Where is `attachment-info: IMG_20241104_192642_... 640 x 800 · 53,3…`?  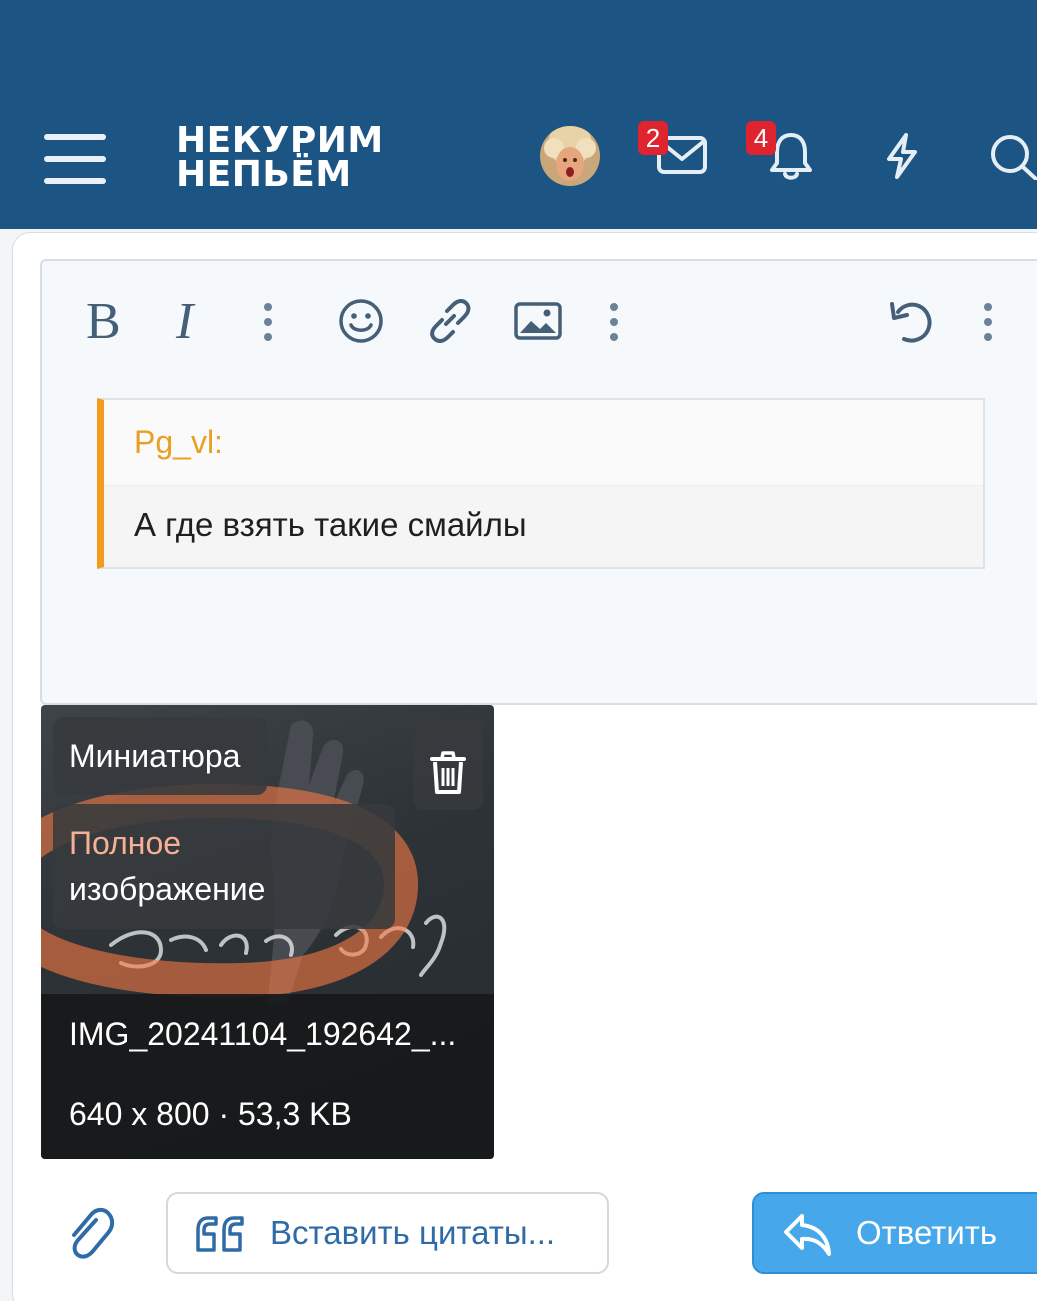 attachment-info: IMG_20241104_192642_... 640 x 800 · 53,3… is located at coordinates (267, 1076).